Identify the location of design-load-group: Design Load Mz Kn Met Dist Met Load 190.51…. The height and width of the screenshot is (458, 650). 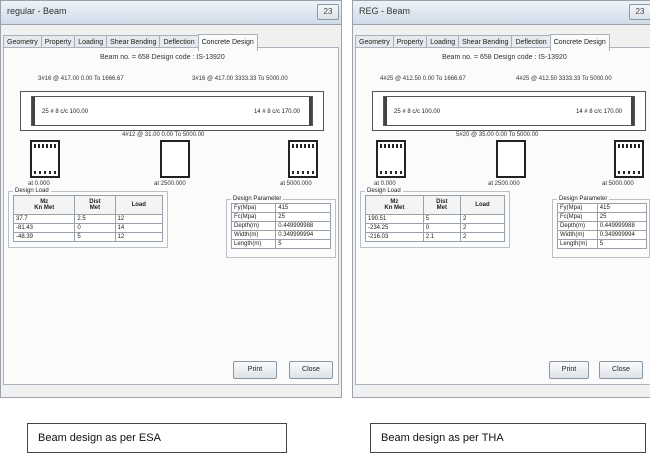
(435, 218).